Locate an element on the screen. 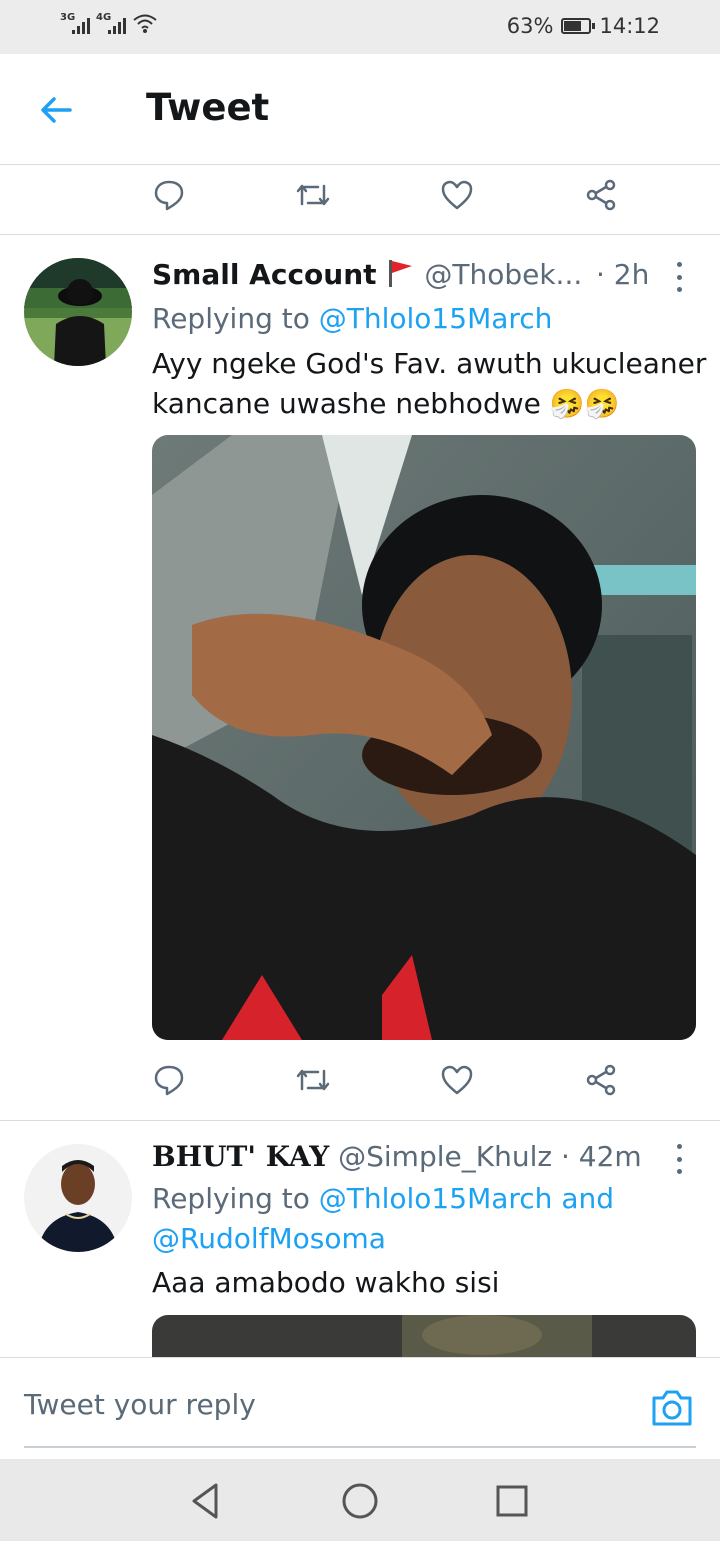 The height and width of the screenshot is (1541, 720). reply-composer: Tweet your reply is located at coordinates (360, 1408).